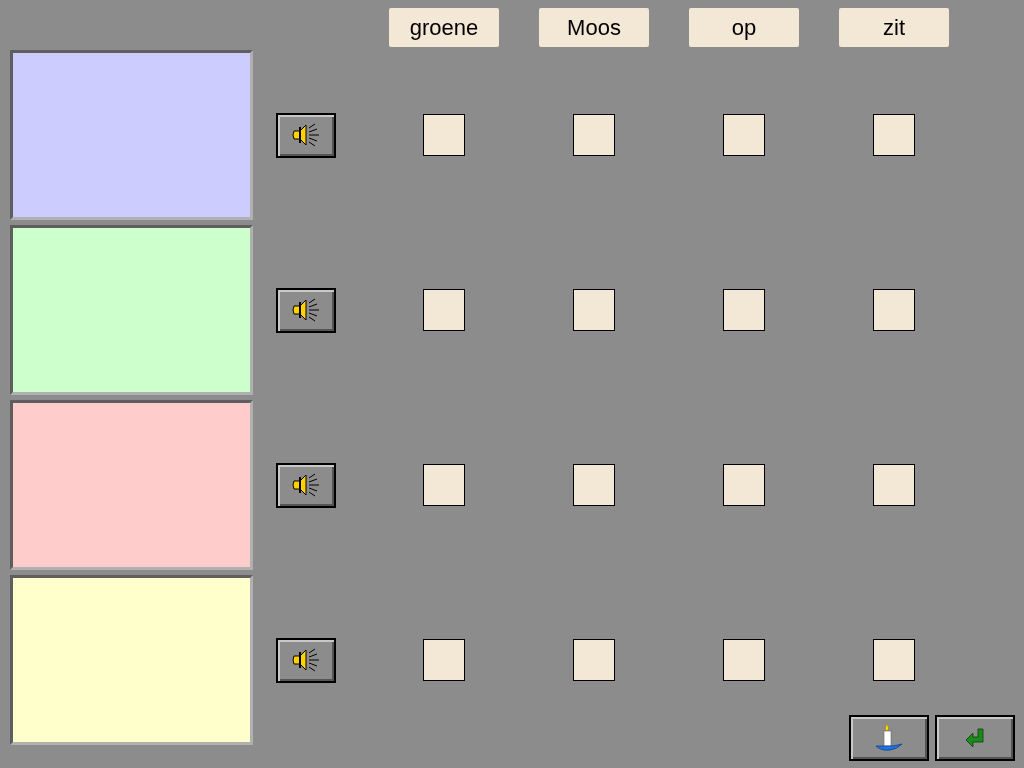 The image size is (1024, 768). I want to click on return-arrow-icon, so click(975, 738).